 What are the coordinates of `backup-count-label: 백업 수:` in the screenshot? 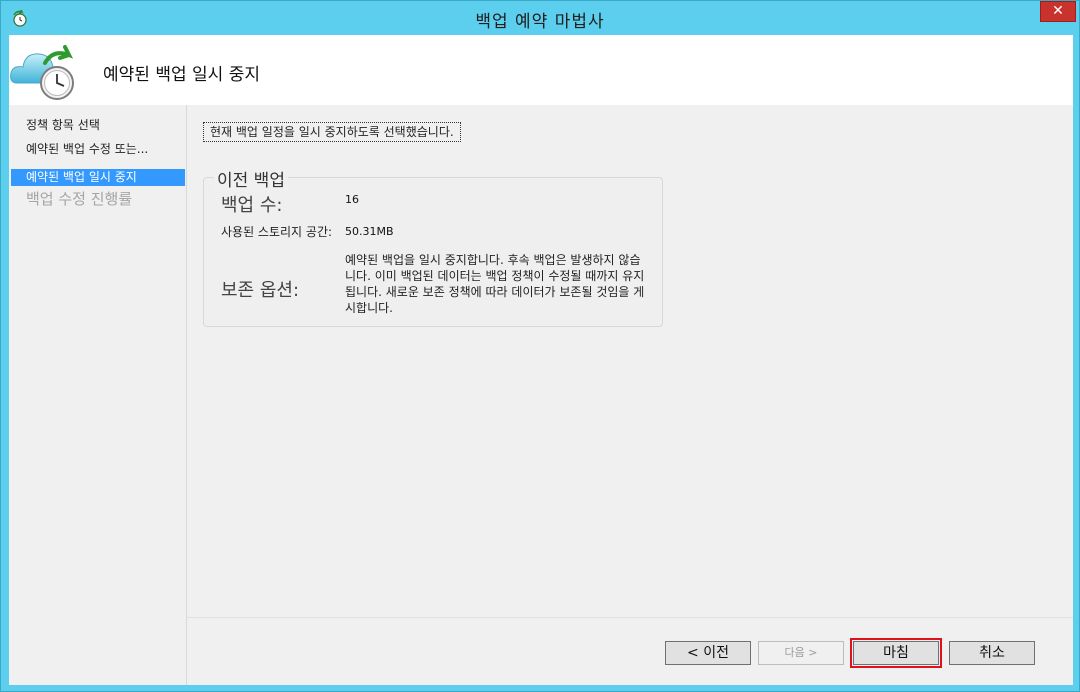 It's located at (252, 205).